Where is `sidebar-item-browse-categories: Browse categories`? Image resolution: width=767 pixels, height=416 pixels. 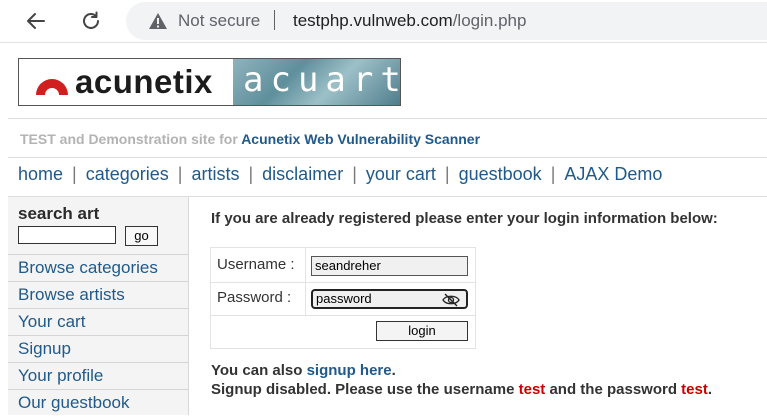
sidebar-item-browse-categories: Browse categories is located at coordinates (98, 267).